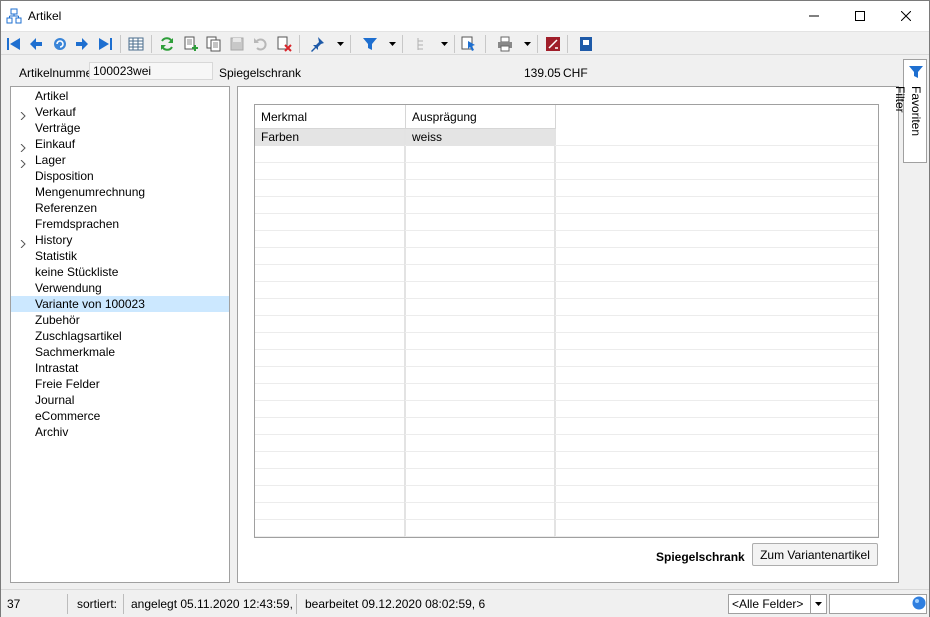 The image size is (930, 617). What do you see at coordinates (586, 44) in the screenshot?
I see `book-button` at bounding box center [586, 44].